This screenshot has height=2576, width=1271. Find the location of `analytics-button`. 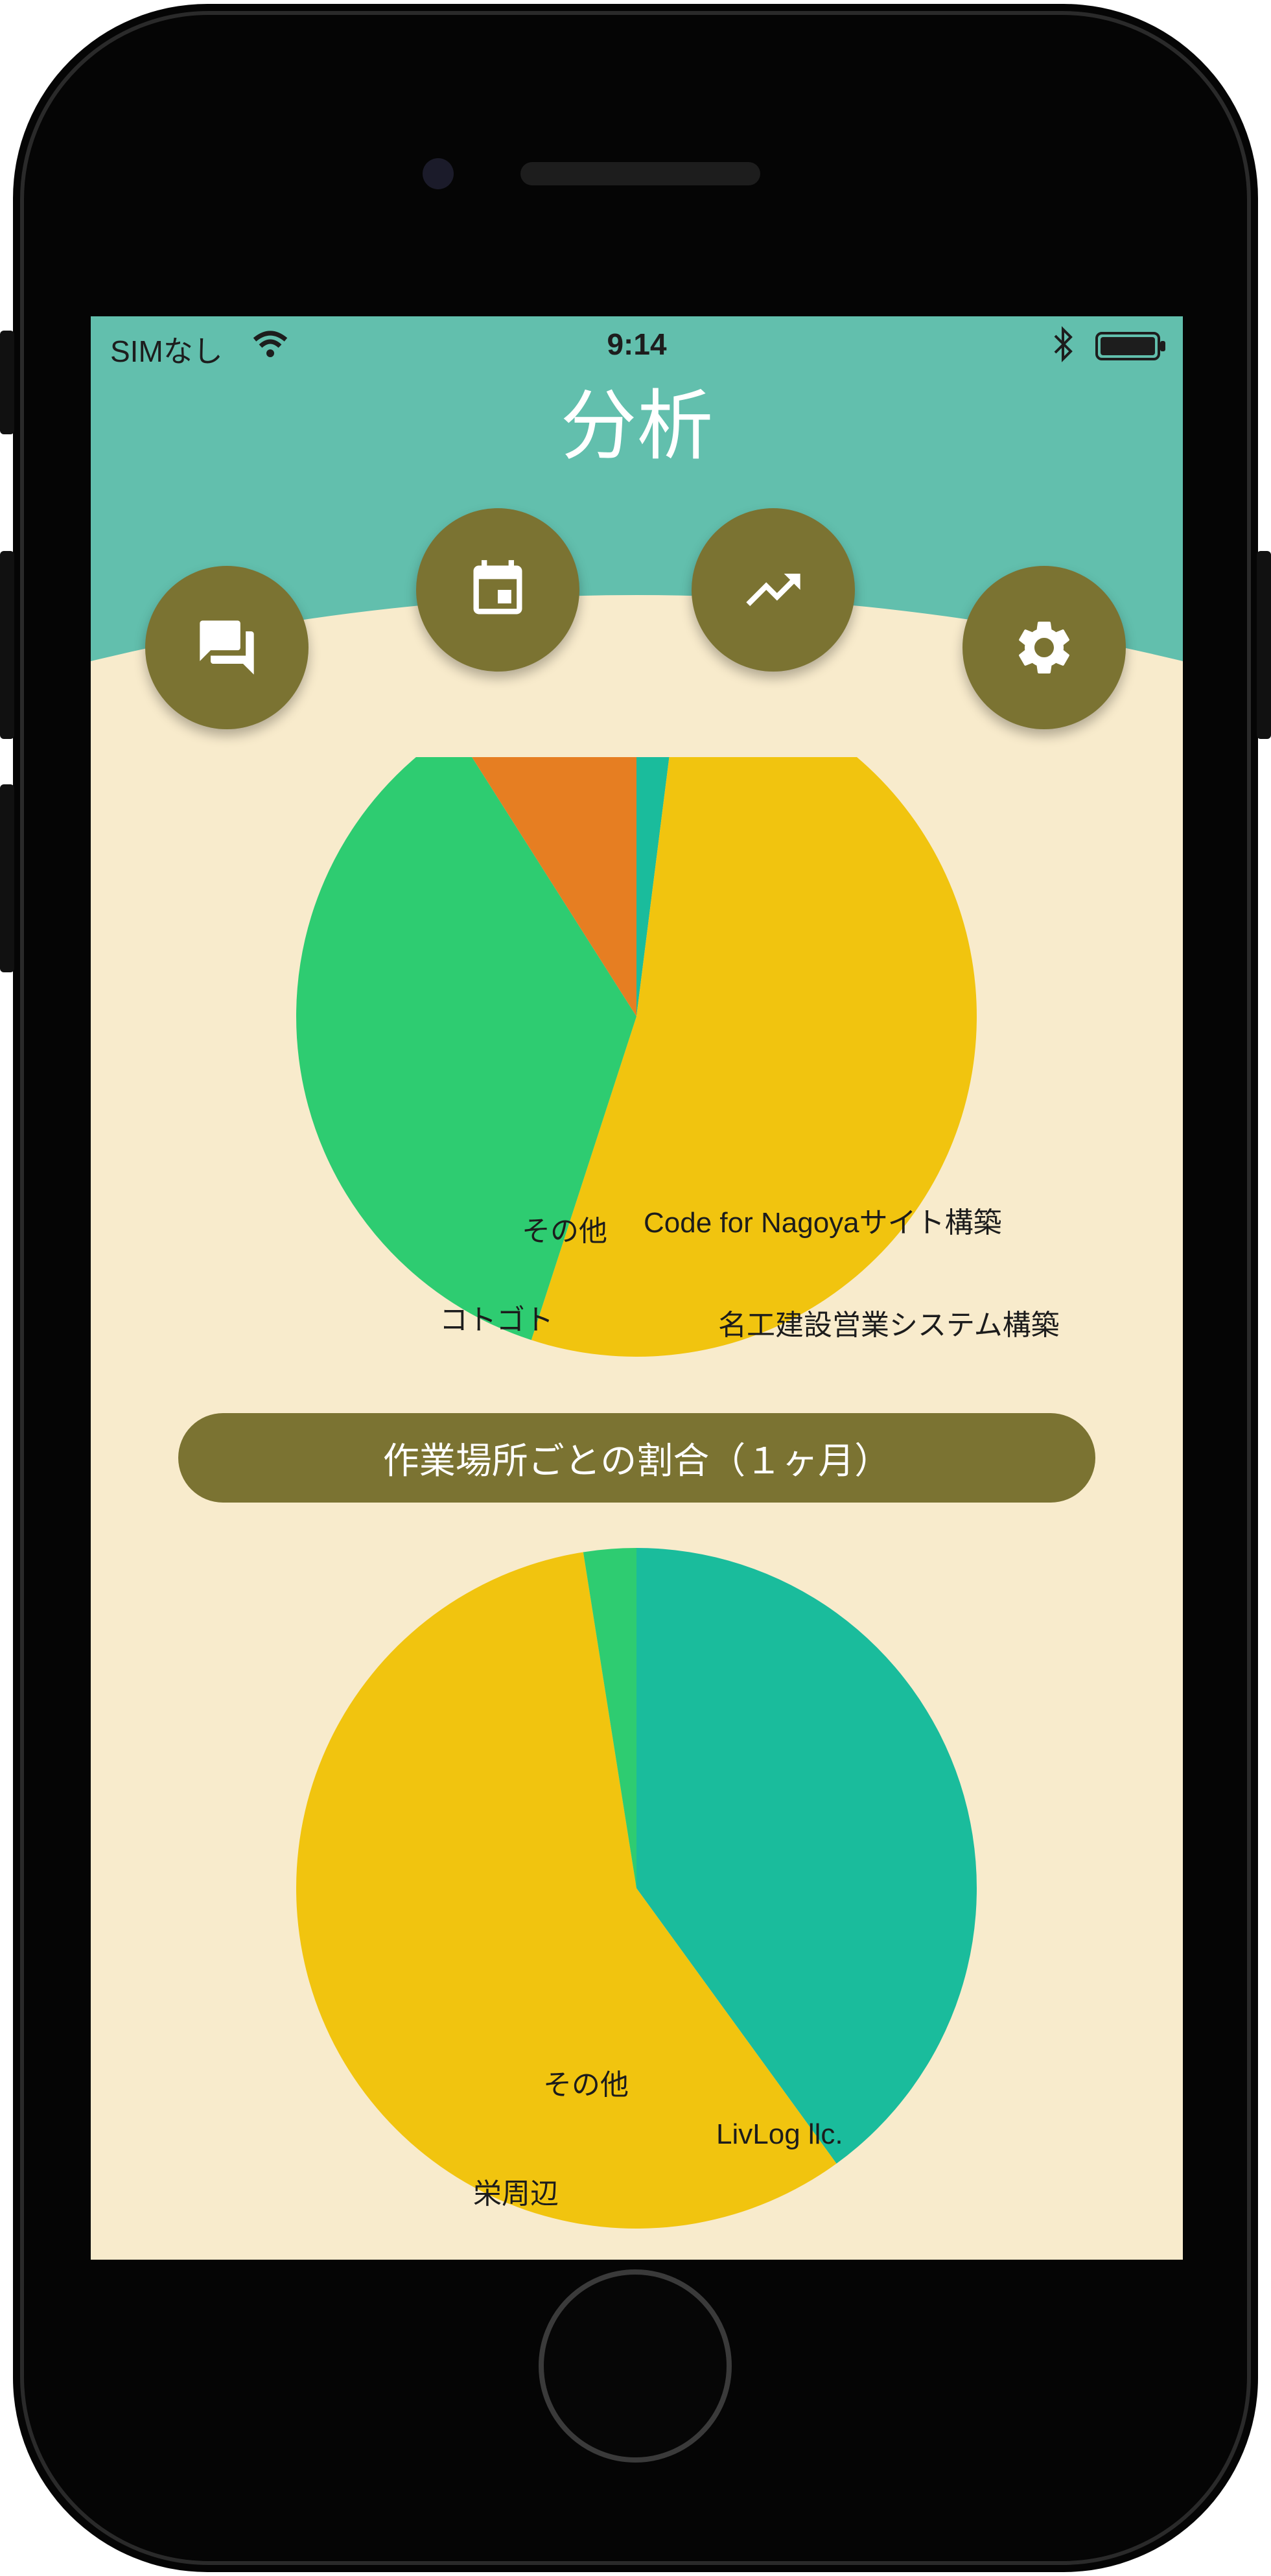

analytics-button is located at coordinates (774, 590).